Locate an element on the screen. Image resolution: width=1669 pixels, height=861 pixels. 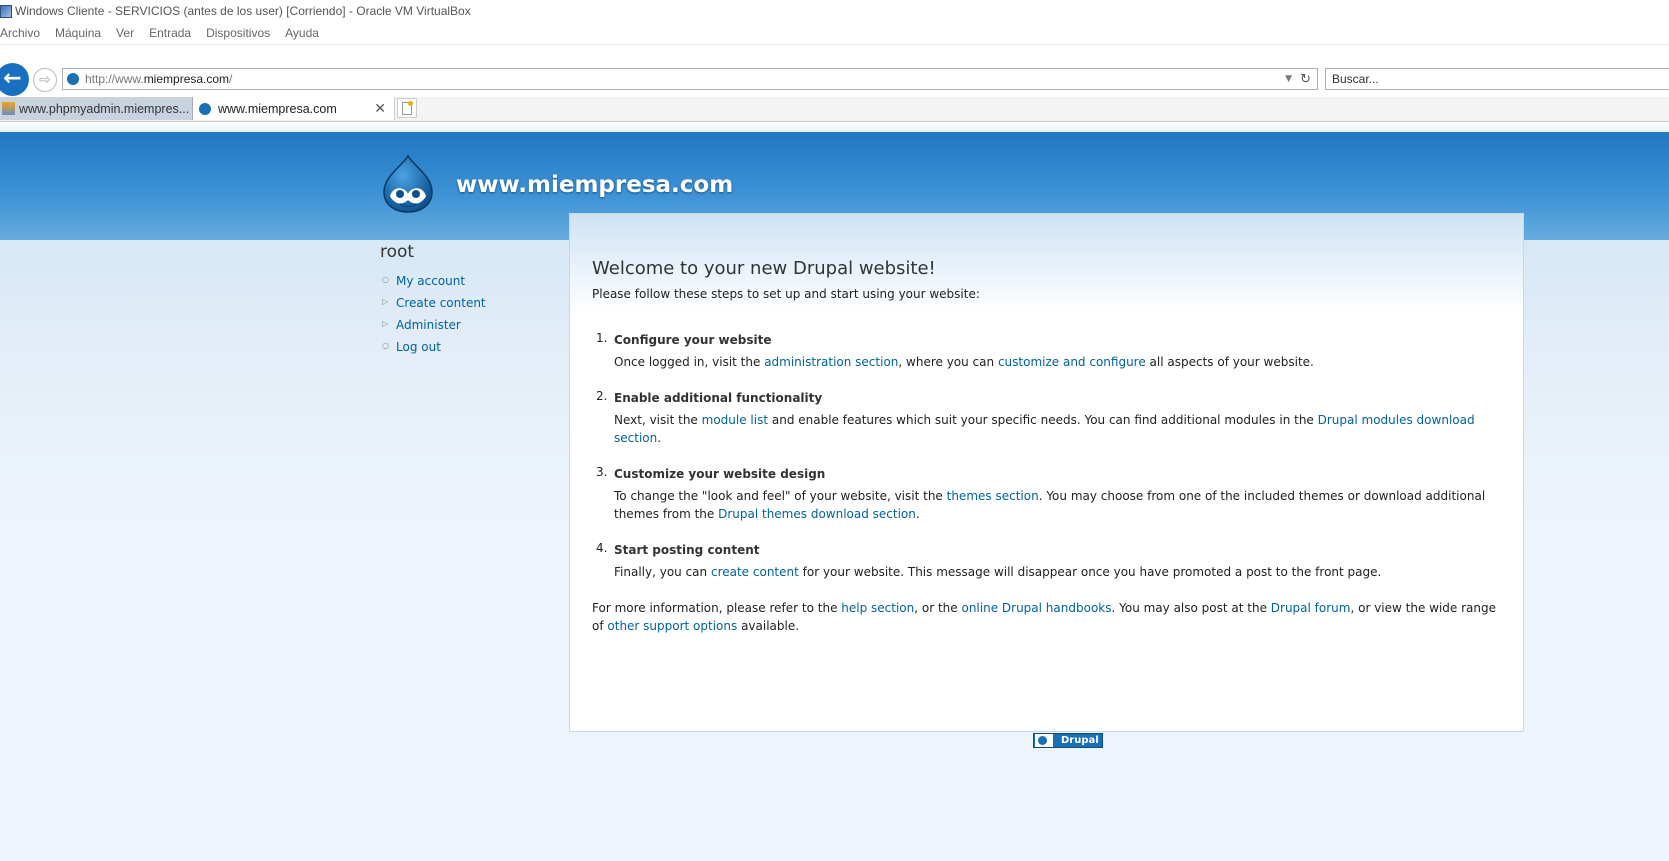
new-tab-button is located at coordinates (407, 108).